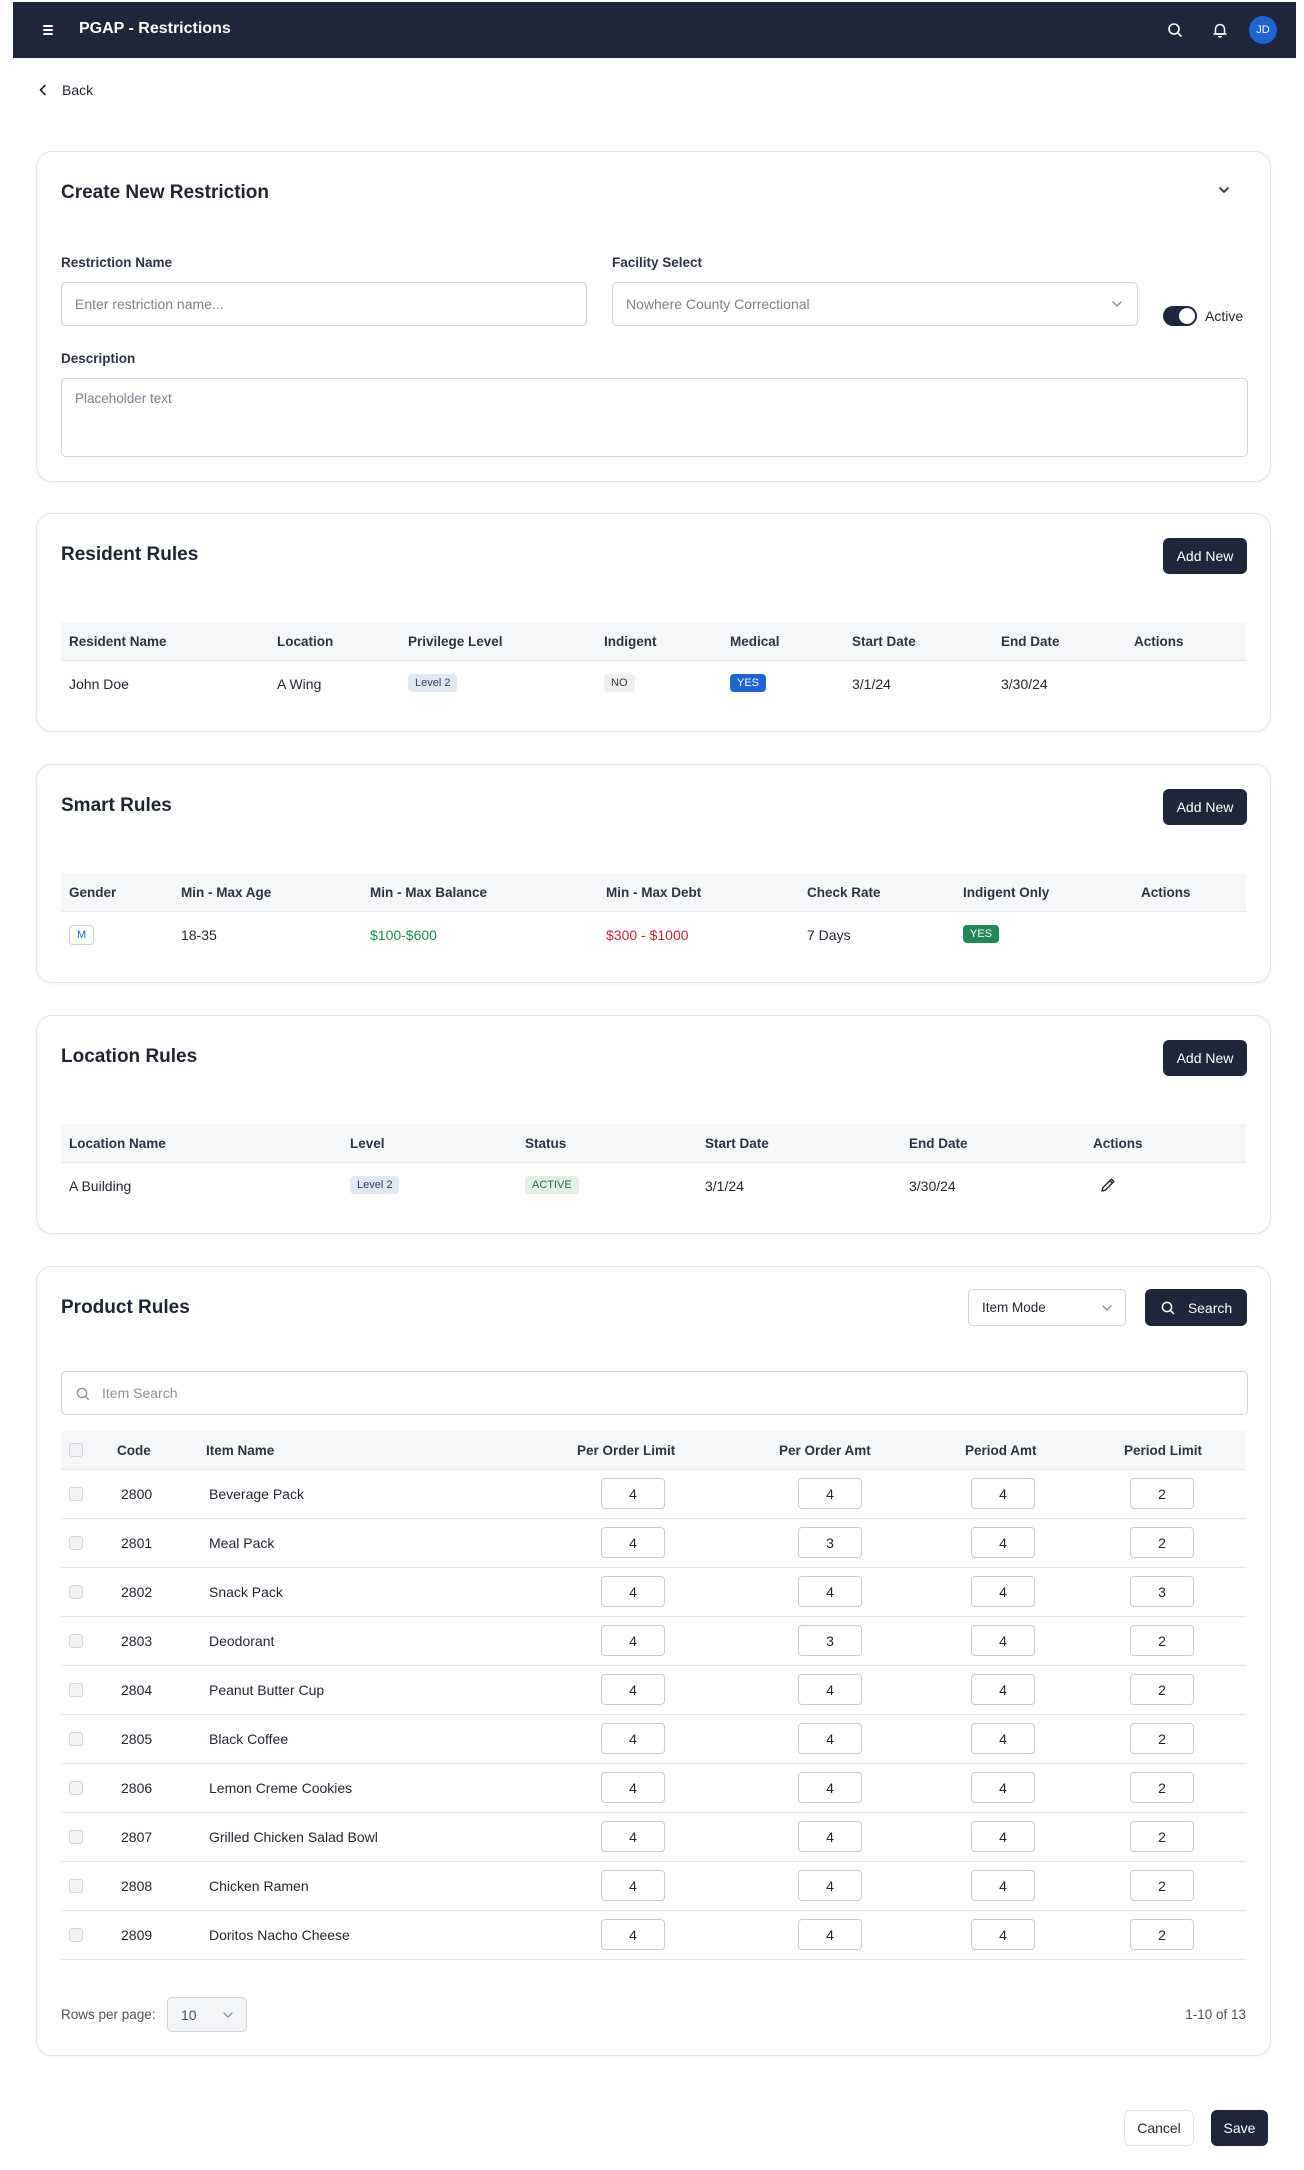 Image resolution: width=1304 pixels, height=2170 pixels. I want to click on cancel-button: Cancel, so click(1159, 2128).